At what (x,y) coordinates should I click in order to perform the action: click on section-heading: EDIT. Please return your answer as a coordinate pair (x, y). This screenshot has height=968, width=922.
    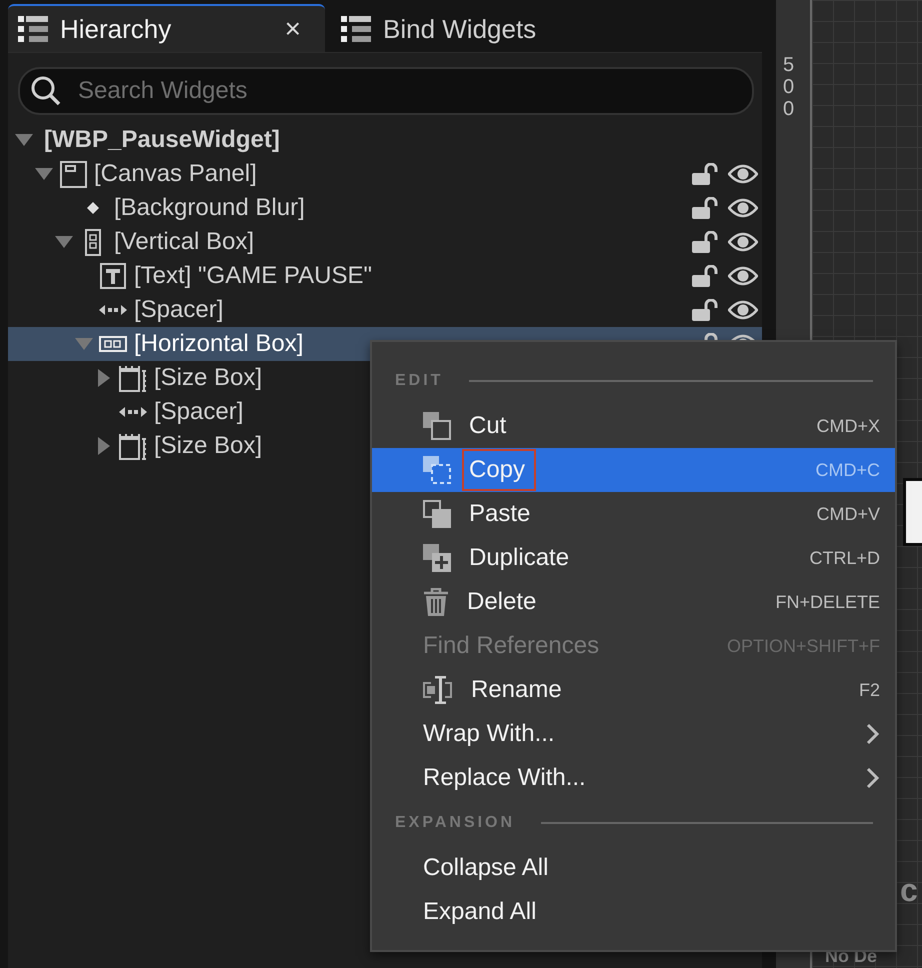
    Looking at the image, I should click on (419, 381).